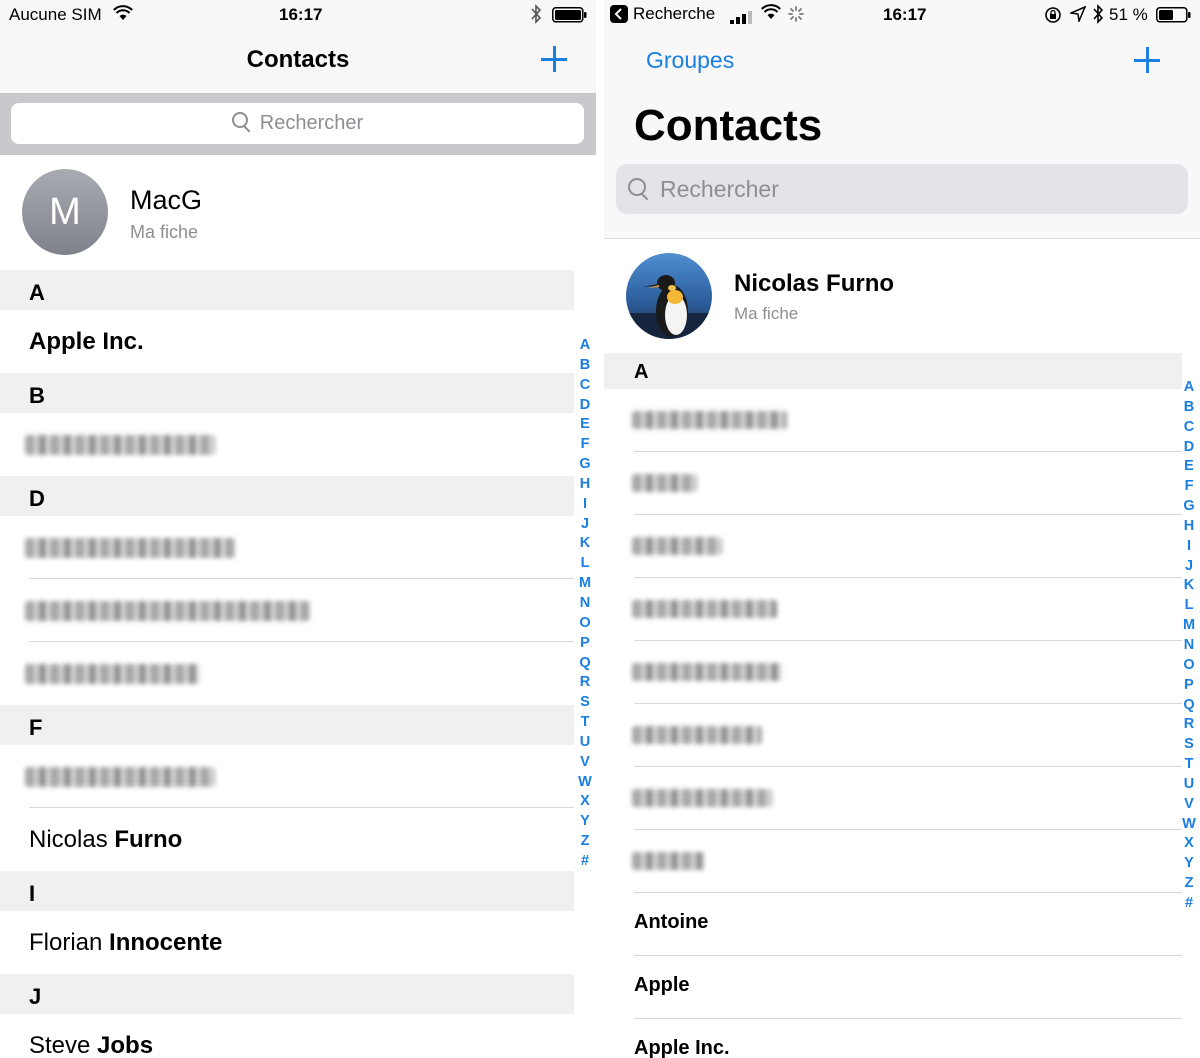  What do you see at coordinates (112, 674) in the screenshot?
I see `blurred-contact-name` at bounding box center [112, 674].